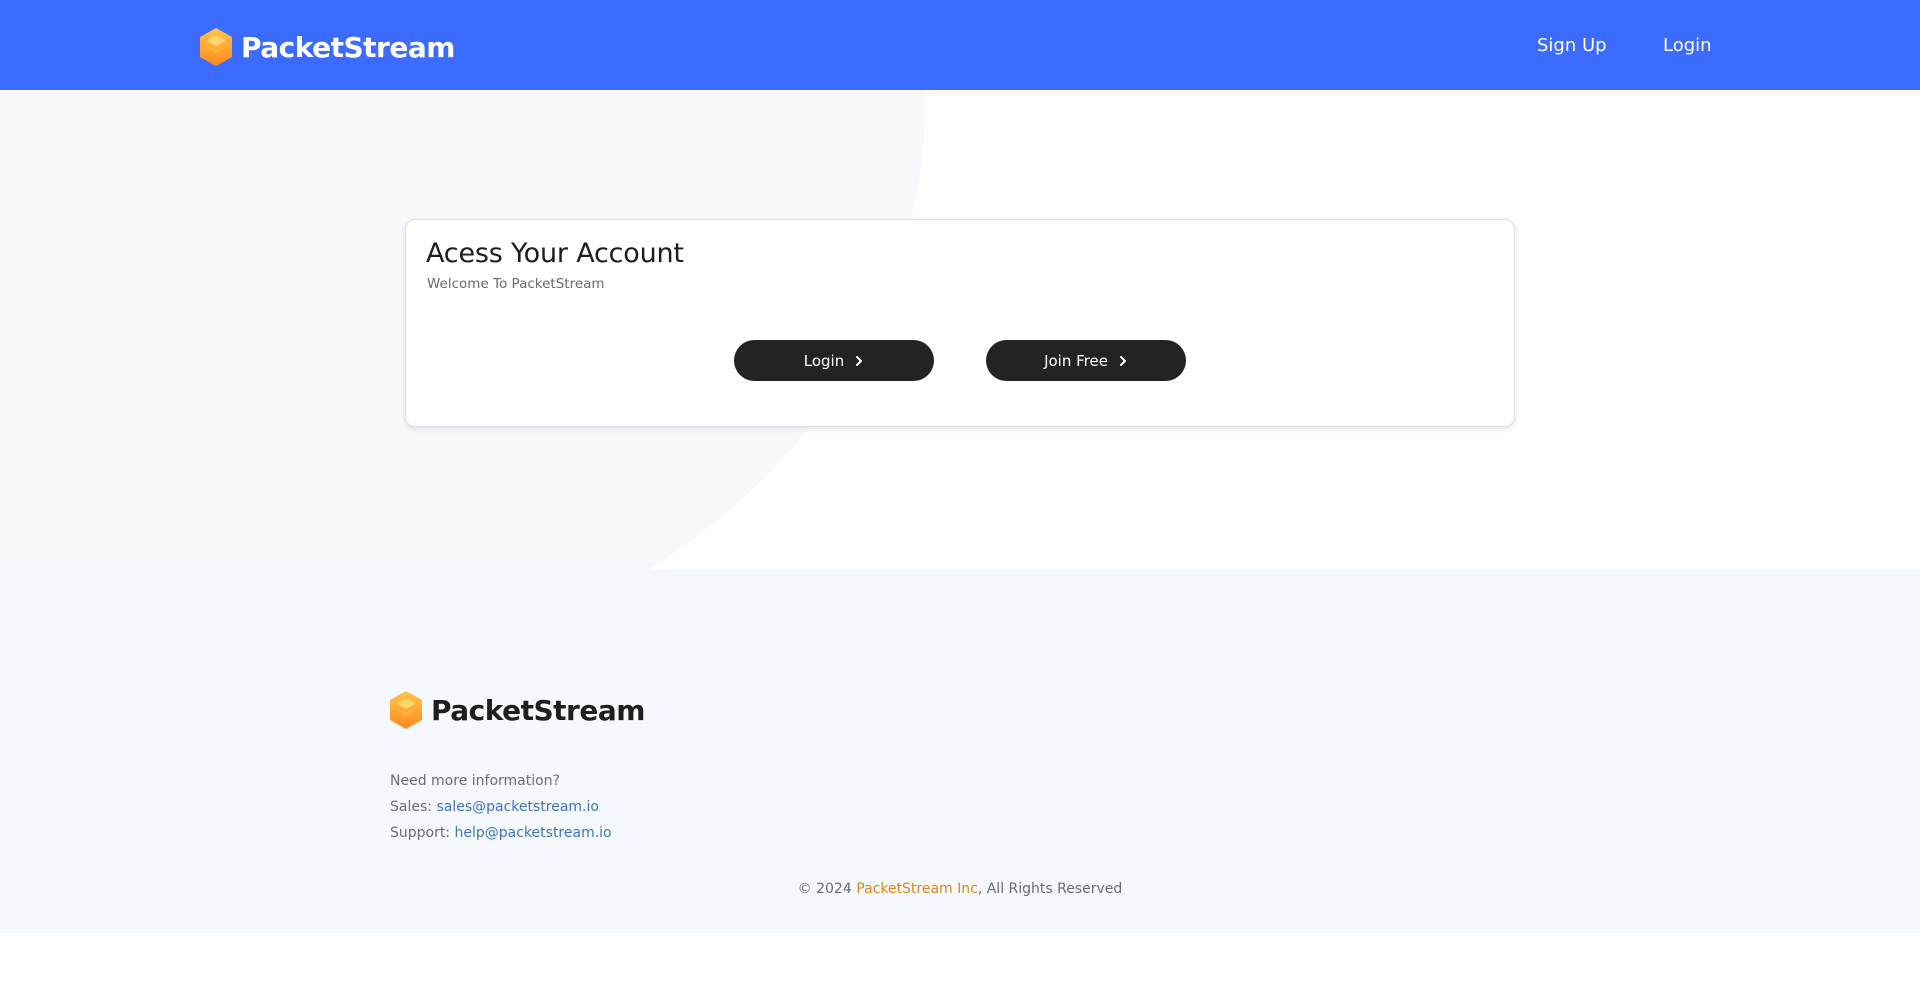  What do you see at coordinates (1050, 889) in the screenshot?
I see `copyright-suffix: , All Rights Reserved` at bounding box center [1050, 889].